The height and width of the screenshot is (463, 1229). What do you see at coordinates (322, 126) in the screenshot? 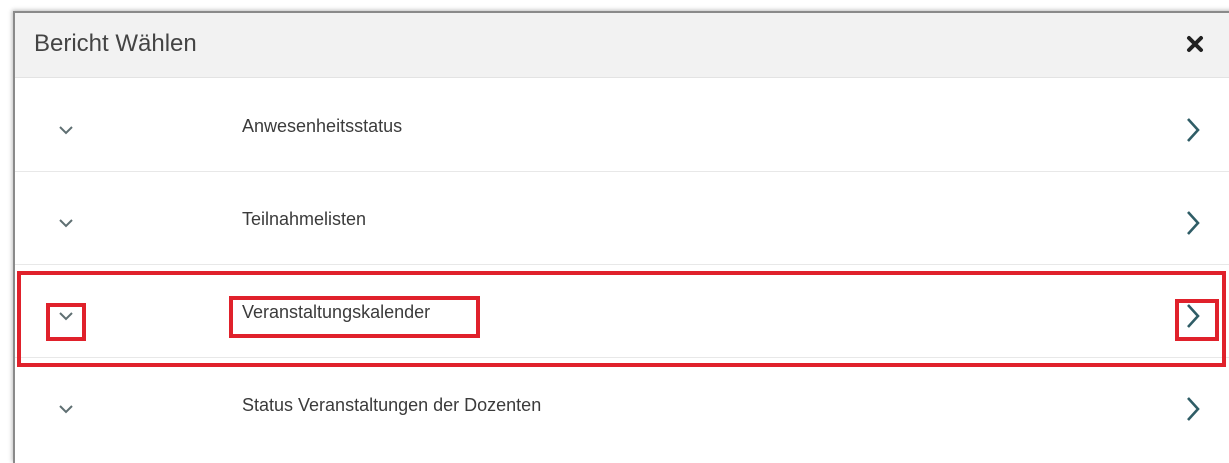
I see `report-label: Anwesenheitsstatus` at bounding box center [322, 126].